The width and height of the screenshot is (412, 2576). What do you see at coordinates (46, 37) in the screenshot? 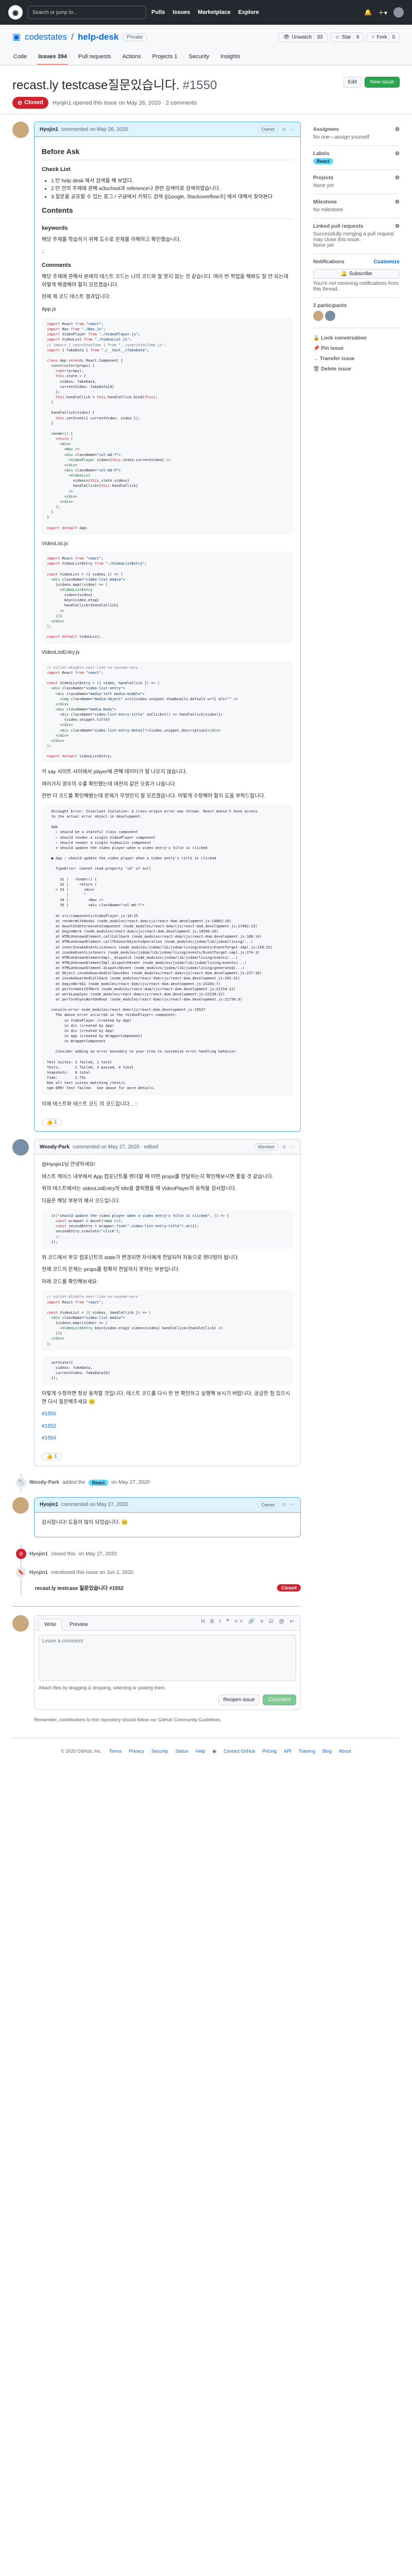
I see `repo-owner-link: codestates` at bounding box center [46, 37].